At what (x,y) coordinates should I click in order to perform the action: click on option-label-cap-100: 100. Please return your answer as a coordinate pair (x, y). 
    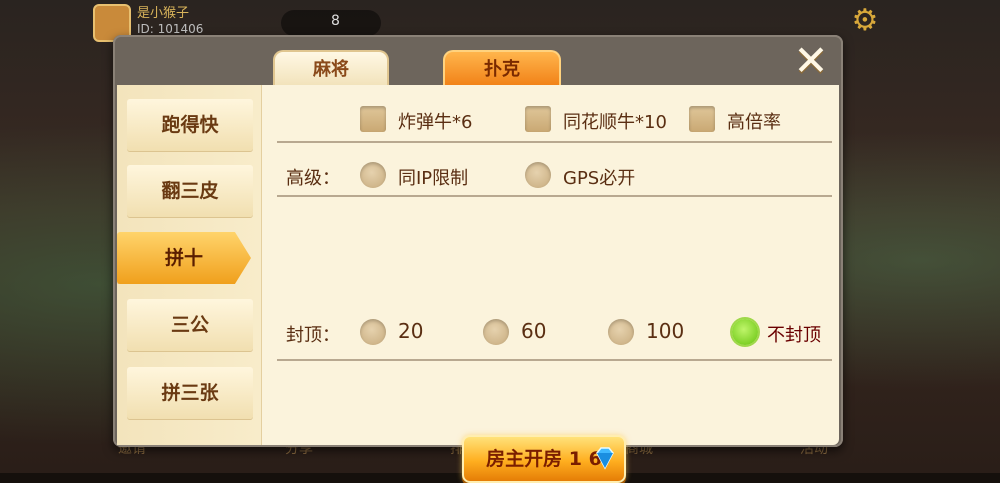
    Looking at the image, I should click on (665, 331).